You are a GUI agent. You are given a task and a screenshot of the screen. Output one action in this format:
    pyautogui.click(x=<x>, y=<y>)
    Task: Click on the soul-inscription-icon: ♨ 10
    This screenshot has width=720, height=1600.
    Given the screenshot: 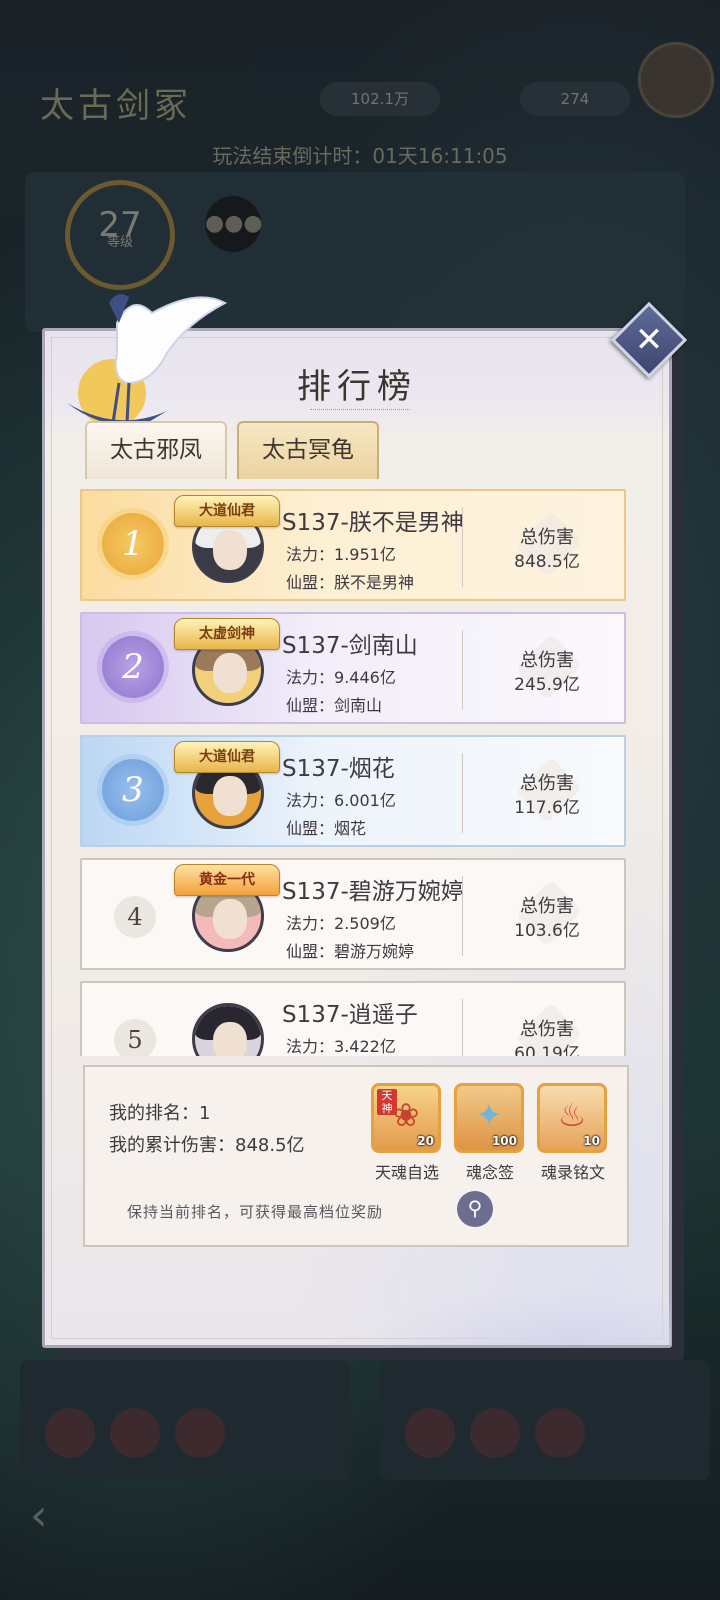 What is the action you would take?
    pyautogui.click(x=572, y=1118)
    